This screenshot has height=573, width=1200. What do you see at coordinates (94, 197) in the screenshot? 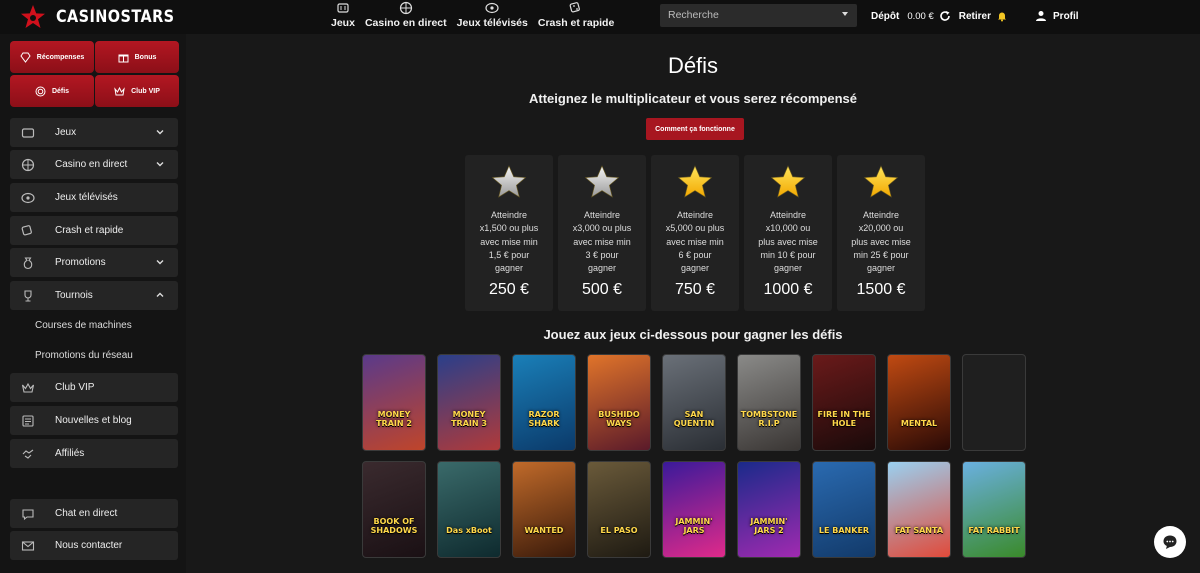
I see `sidebar-item-jeux-televises: Jeux télévisés` at bounding box center [94, 197].